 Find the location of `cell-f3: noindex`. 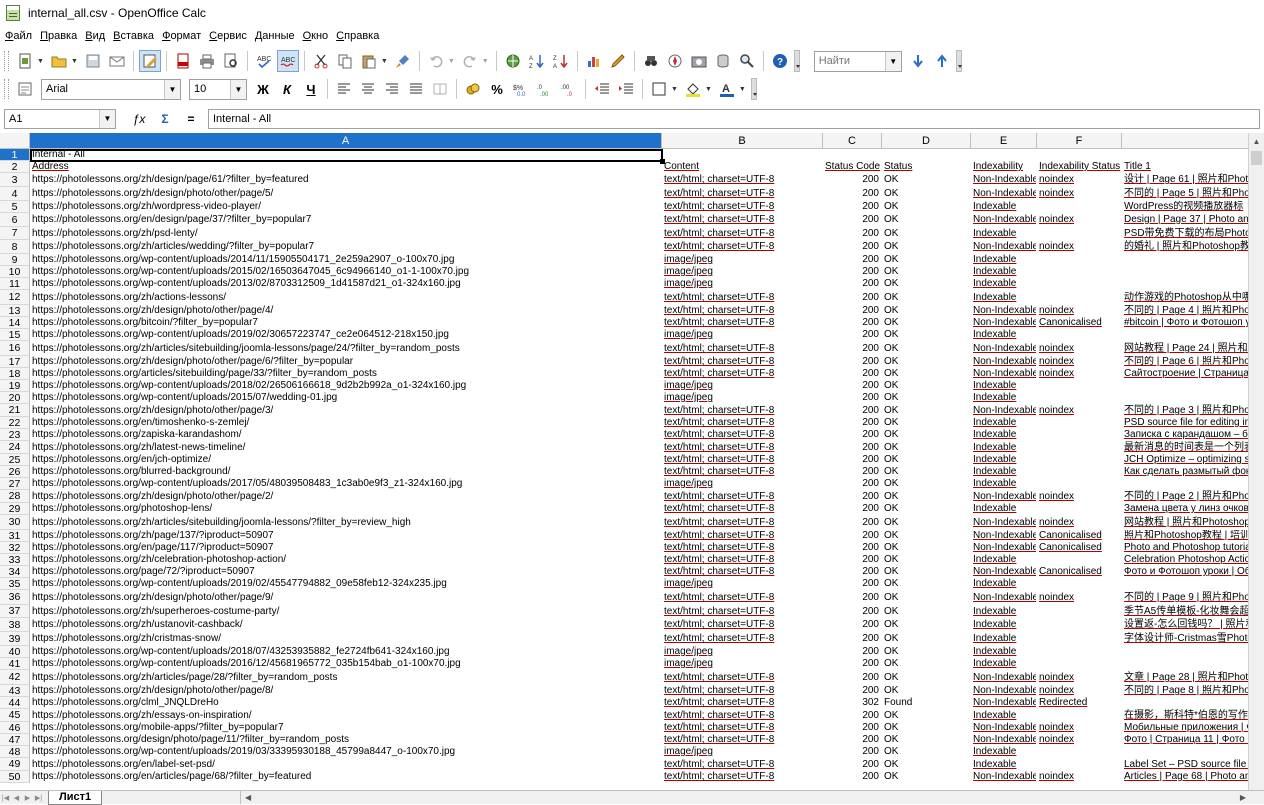

cell-f3: noindex is located at coordinates (1079, 180).